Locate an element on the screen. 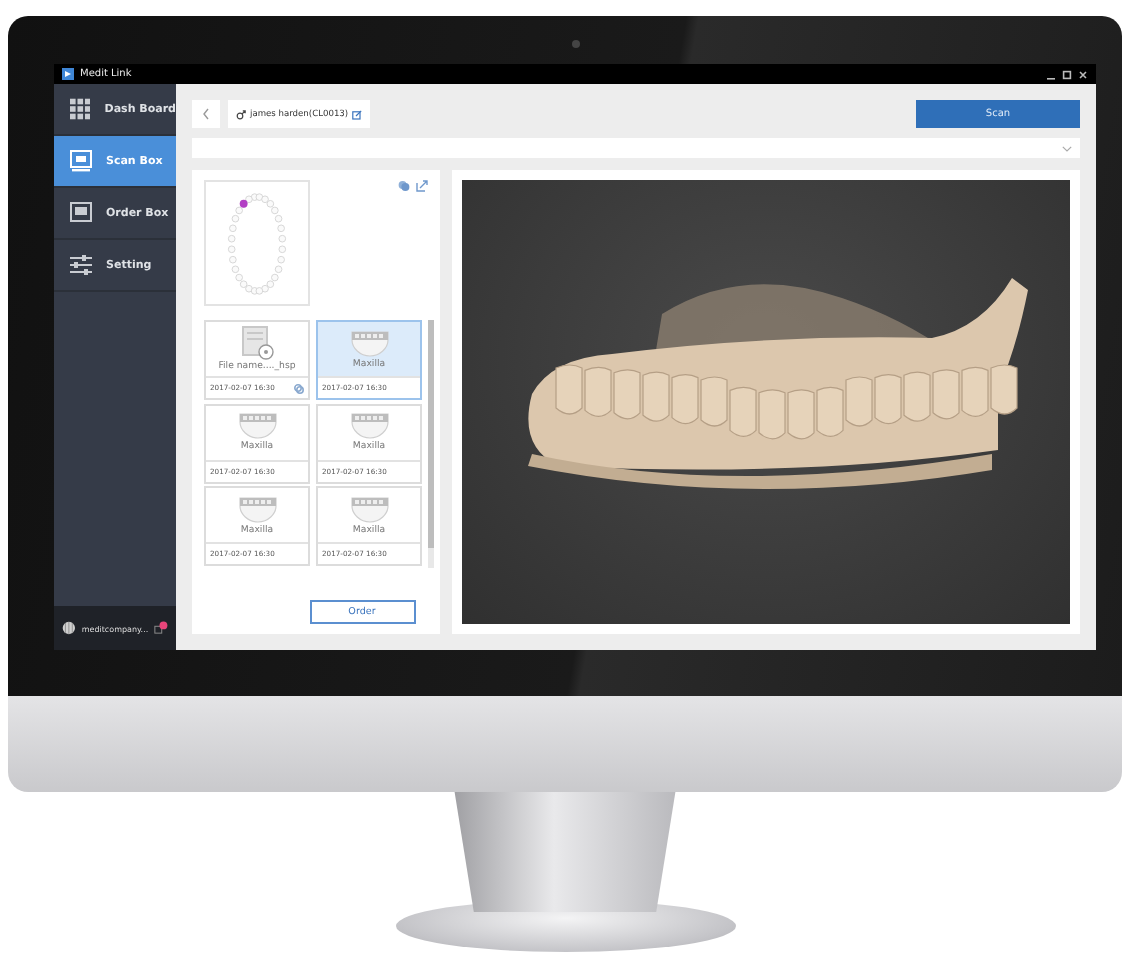 This screenshot has height=974, width=1130. copy-icon is located at coordinates (404, 186).